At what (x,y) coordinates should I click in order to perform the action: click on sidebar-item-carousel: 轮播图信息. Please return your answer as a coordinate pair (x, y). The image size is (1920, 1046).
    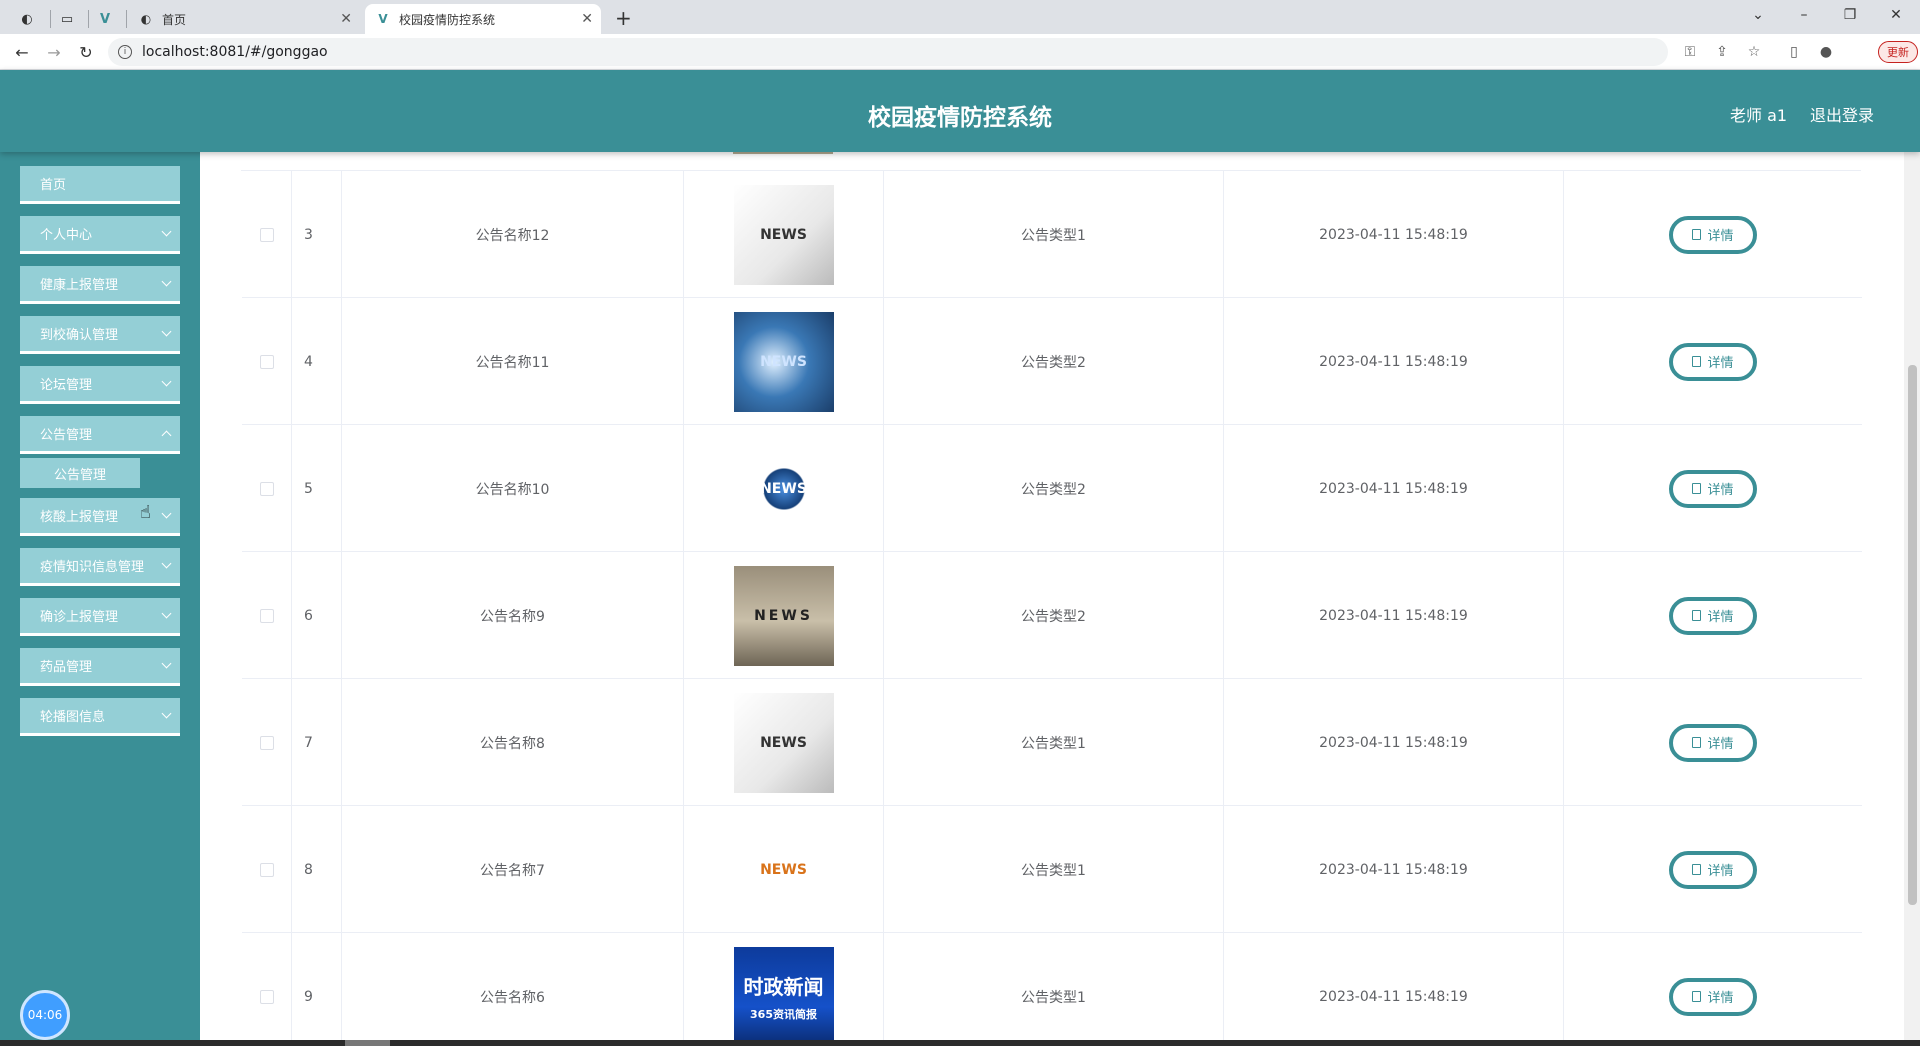
    Looking at the image, I should click on (100, 717).